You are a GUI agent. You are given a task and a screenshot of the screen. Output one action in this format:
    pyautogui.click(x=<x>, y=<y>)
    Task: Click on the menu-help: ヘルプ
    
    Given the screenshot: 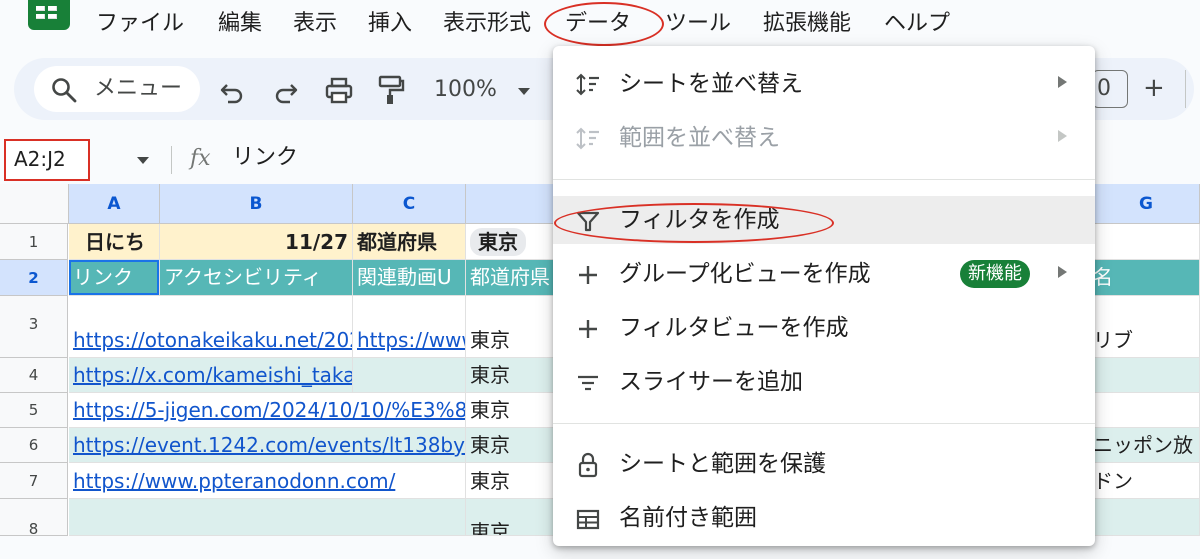 What is the action you would take?
    pyautogui.click(x=917, y=24)
    